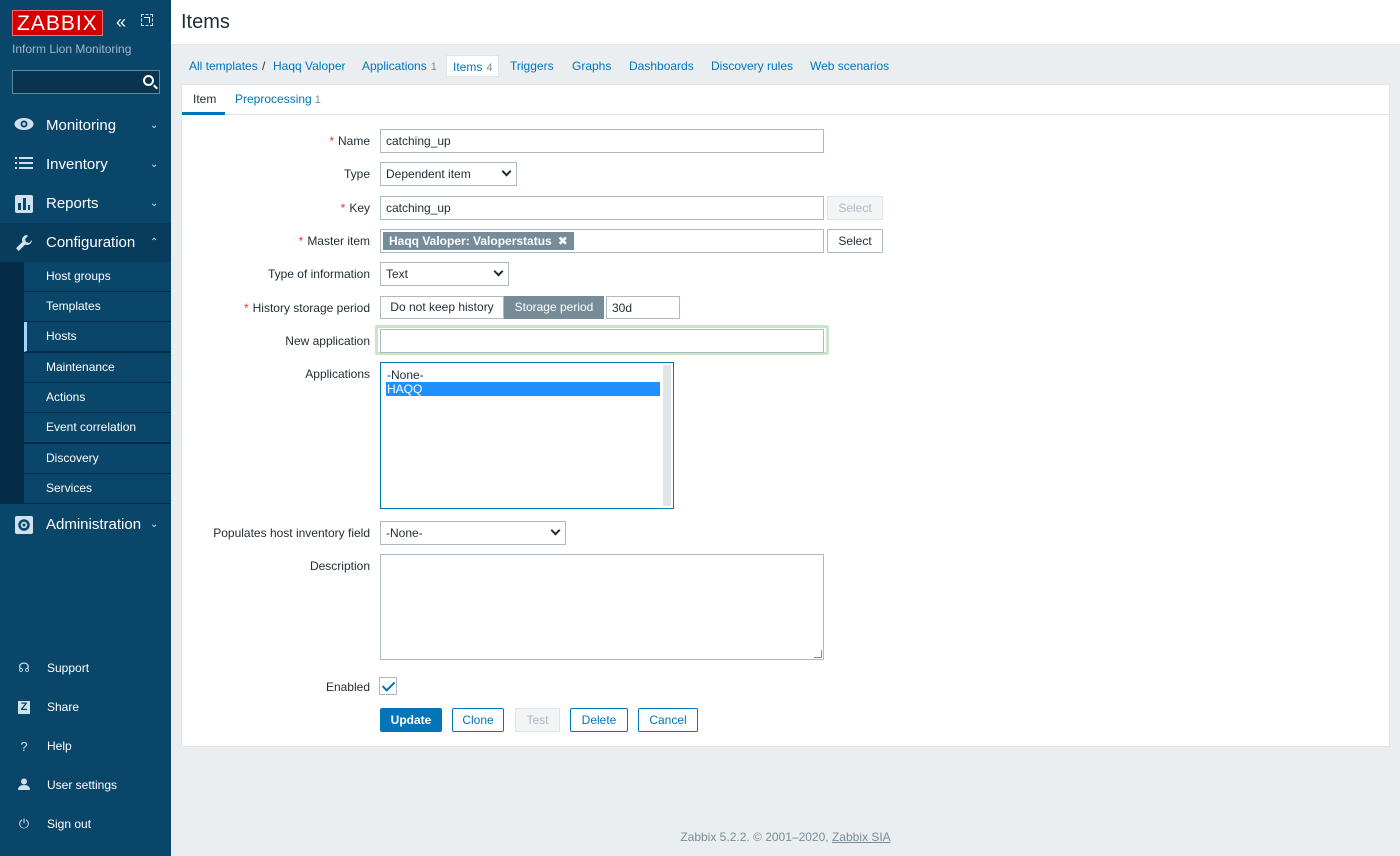 Image resolution: width=1400 pixels, height=856 pixels. I want to click on kiosk-mode-icon, so click(147, 20).